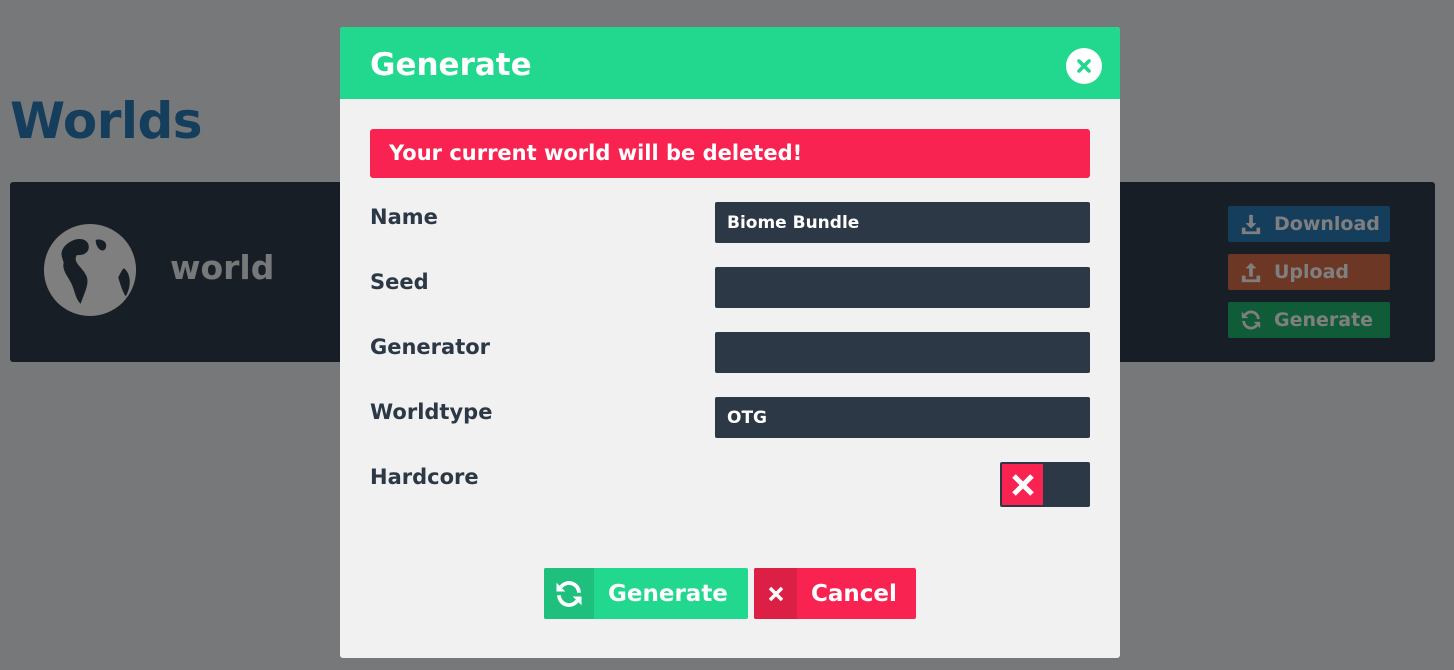 This screenshot has height=670, width=1454. Describe the element at coordinates (854, 593) in the screenshot. I see `cancel-button-label: Cancel` at that location.